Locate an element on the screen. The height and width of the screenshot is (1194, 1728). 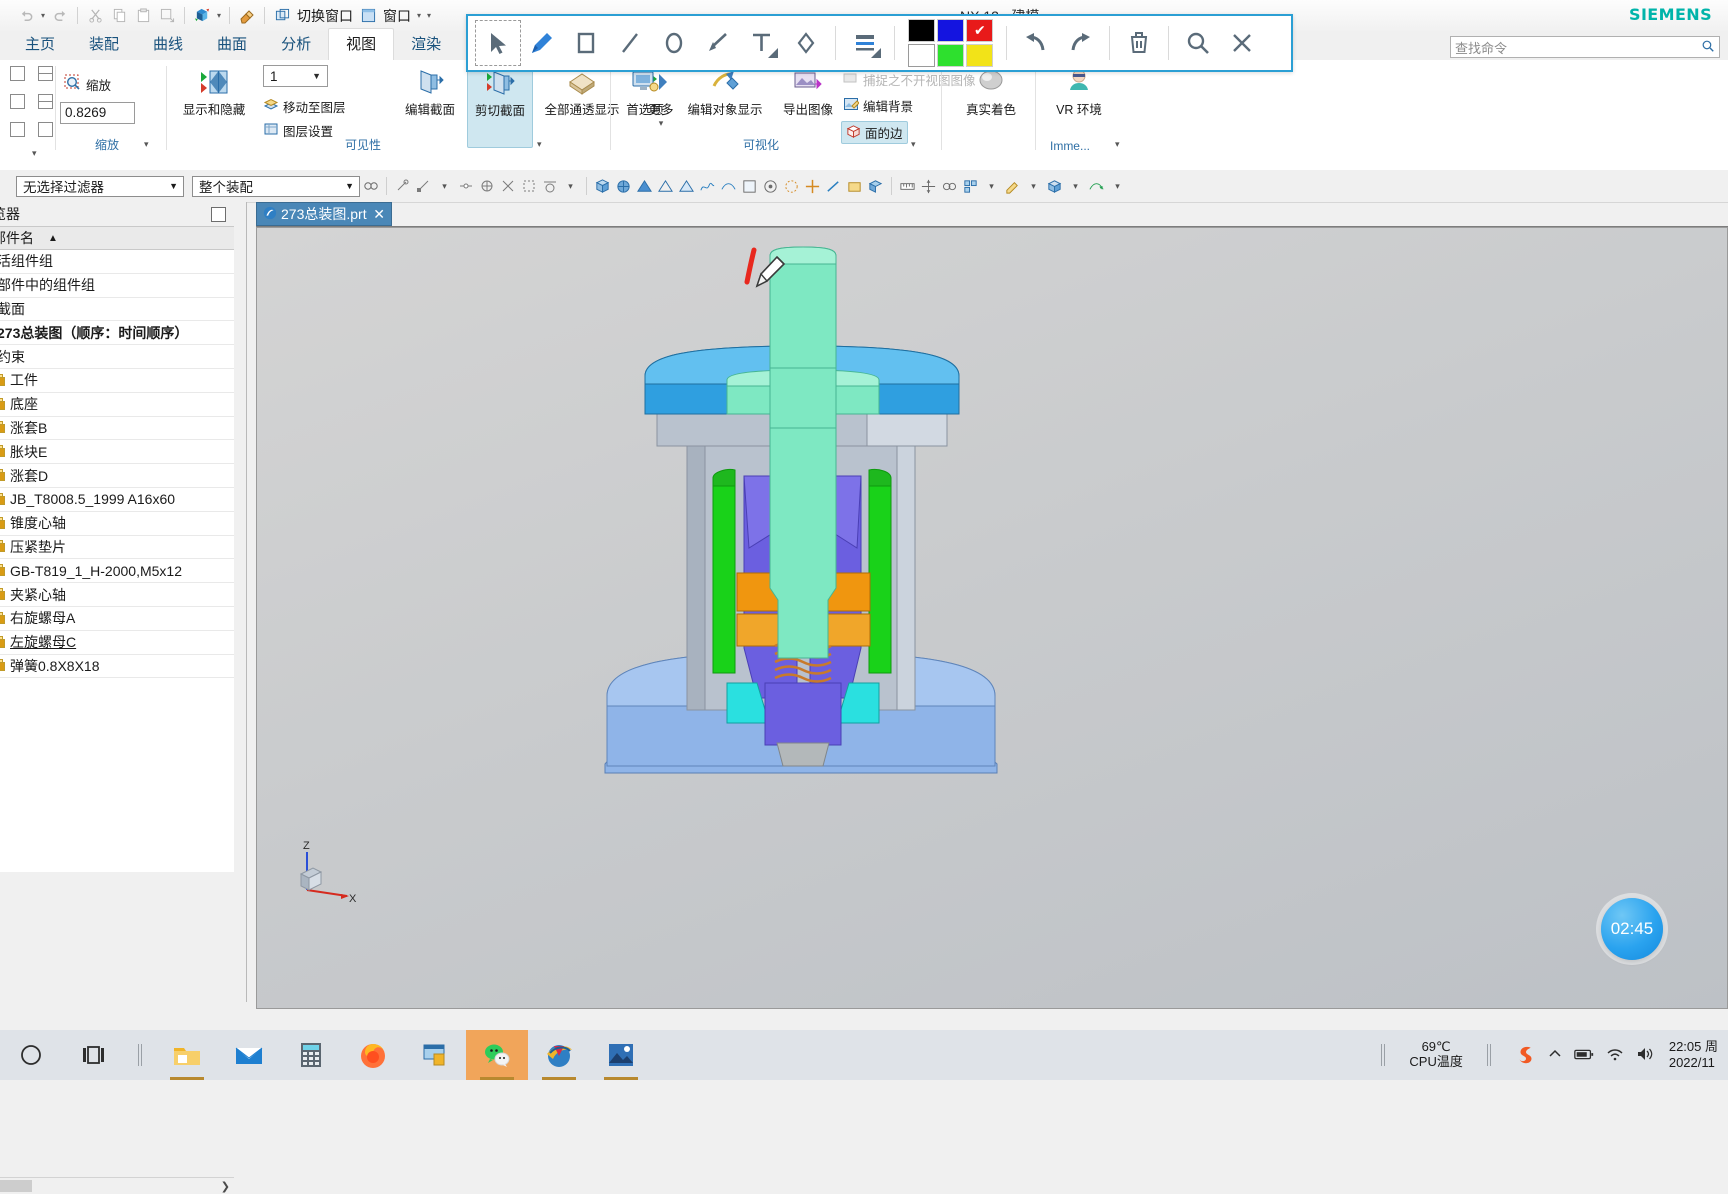
tab-render: 渲染 is located at coordinates (426, 44).